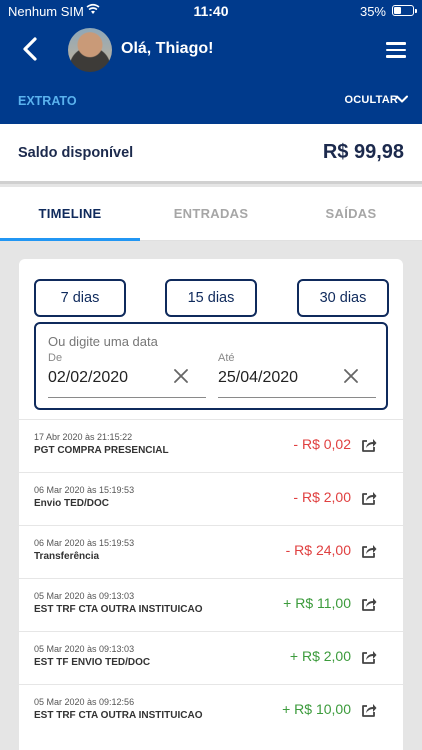 Image resolution: width=422 pixels, height=750 pixels. I want to click on back-arrow-icon, so click(30, 49).